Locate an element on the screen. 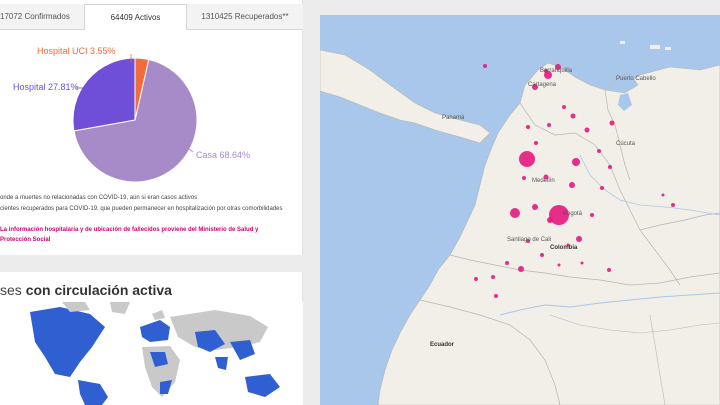 This screenshot has width=720, height=405. active-circulation-card: ses con circulación activa is located at coordinates (151, 338).